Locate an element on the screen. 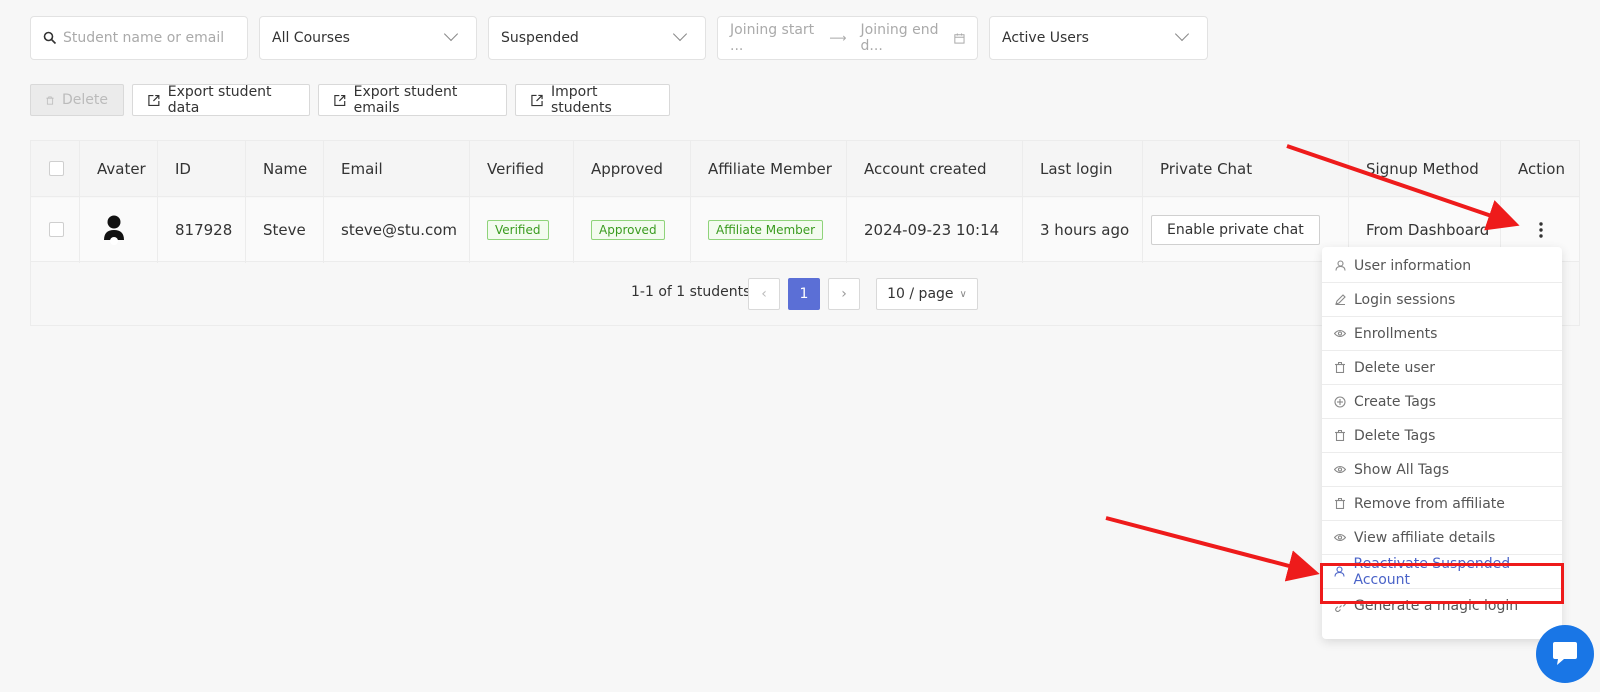  user-type-value: Active Users is located at coordinates (1045, 38).